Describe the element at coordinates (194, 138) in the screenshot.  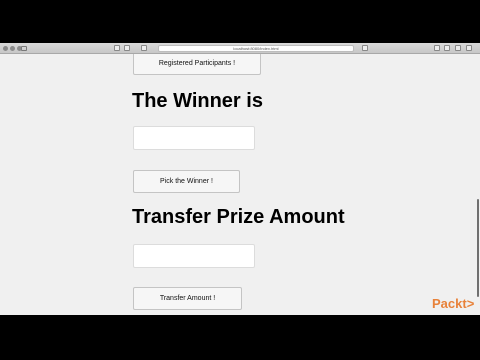
I see `winner-output-field` at that location.